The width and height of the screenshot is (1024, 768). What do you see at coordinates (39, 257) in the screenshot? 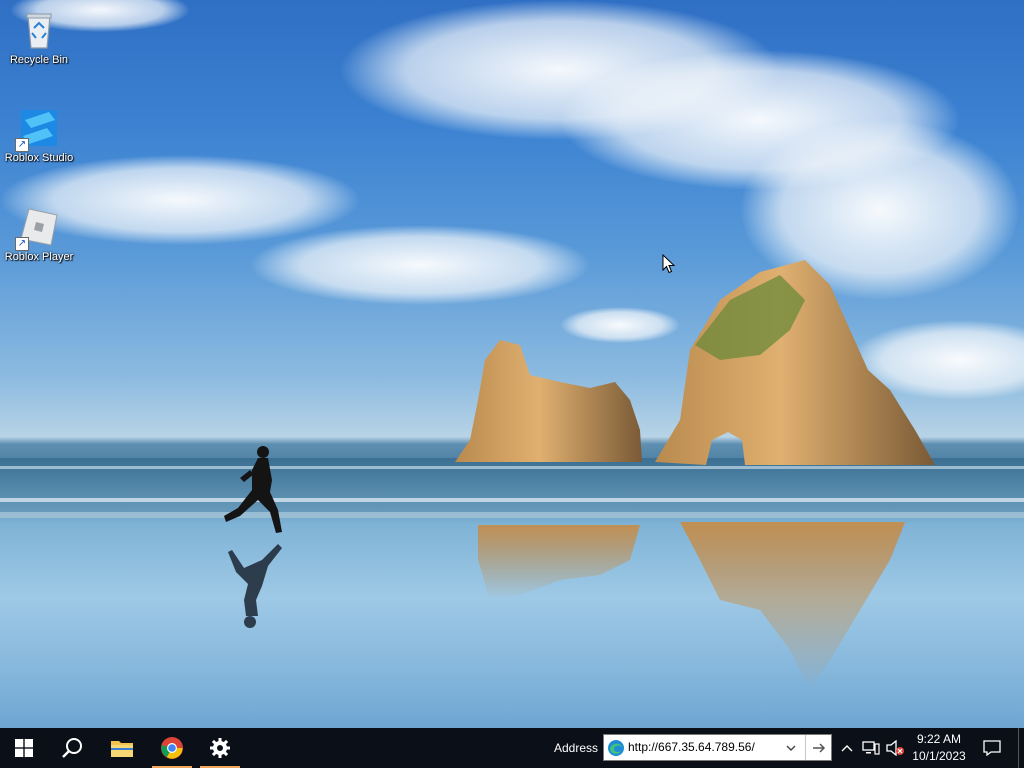
I see `desktop-icon-label: Roblox Player` at bounding box center [39, 257].